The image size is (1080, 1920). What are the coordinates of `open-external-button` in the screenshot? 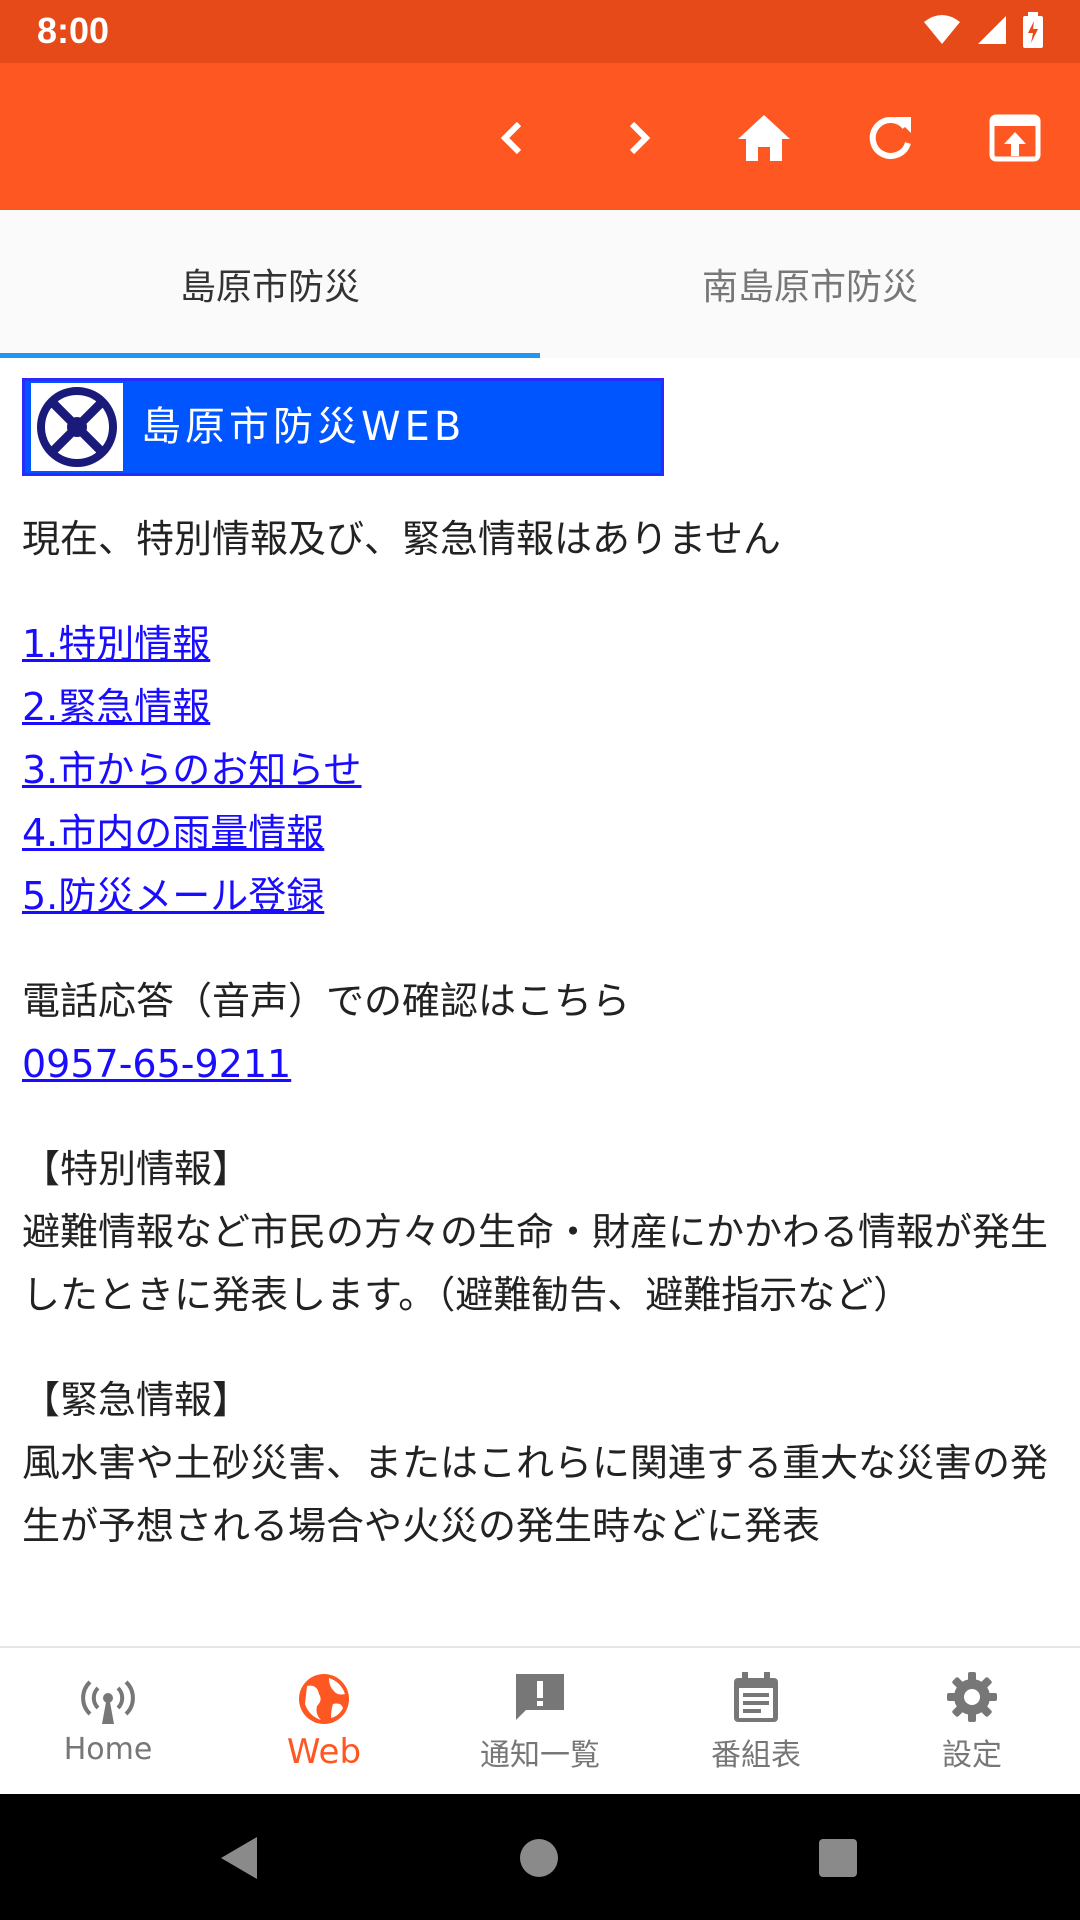 It's located at (1015, 138).